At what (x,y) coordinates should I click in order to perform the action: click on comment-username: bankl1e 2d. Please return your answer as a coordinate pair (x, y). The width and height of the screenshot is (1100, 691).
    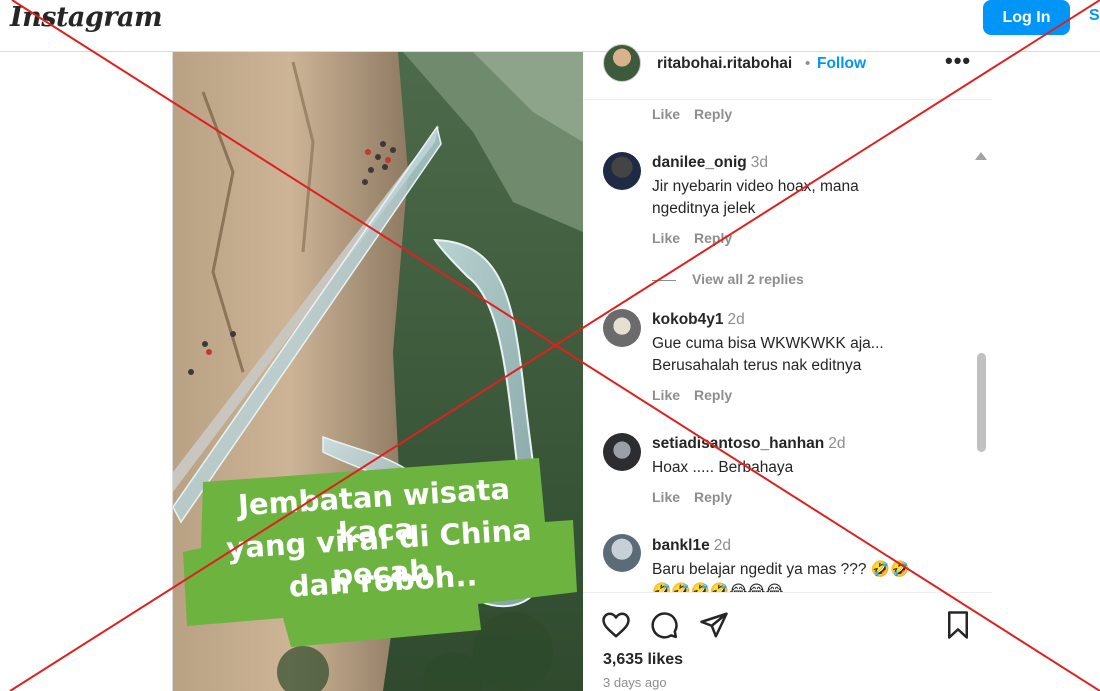
    Looking at the image, I should click on (691, 546).